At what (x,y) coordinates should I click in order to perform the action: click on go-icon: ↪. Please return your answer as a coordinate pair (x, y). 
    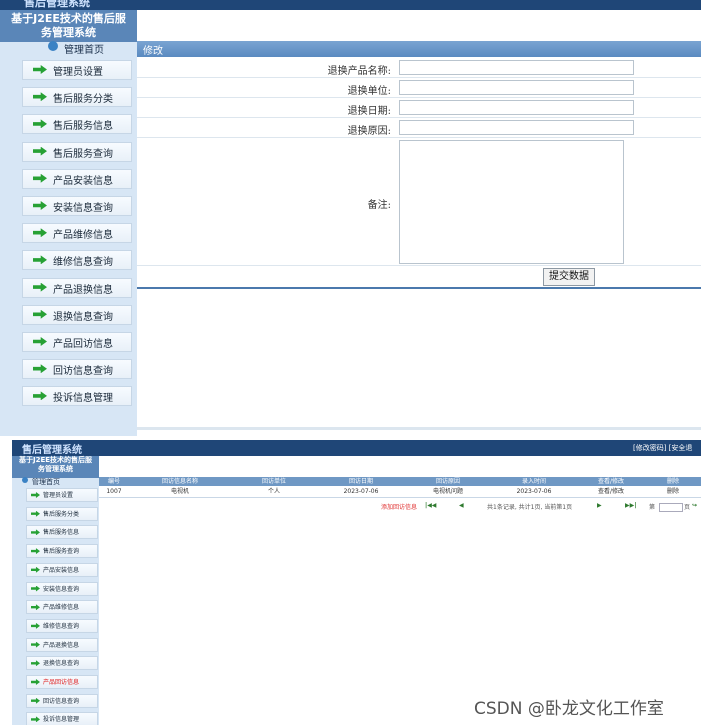
    Looking at the image, I should click on (694, 505).